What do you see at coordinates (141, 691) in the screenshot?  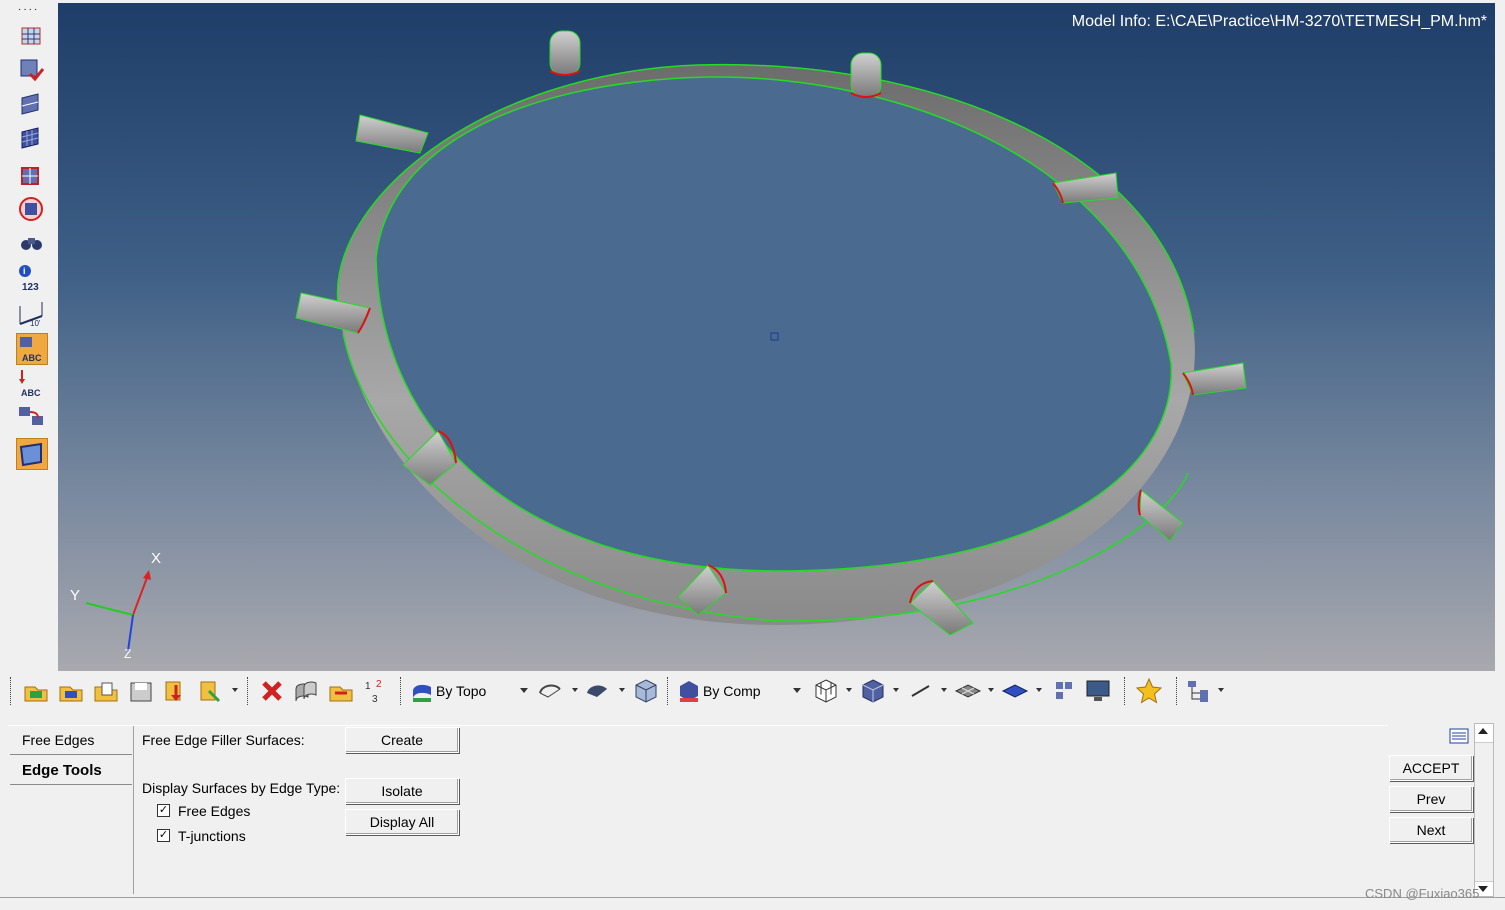 I see `save-icon` at bounding box center [141, 691].